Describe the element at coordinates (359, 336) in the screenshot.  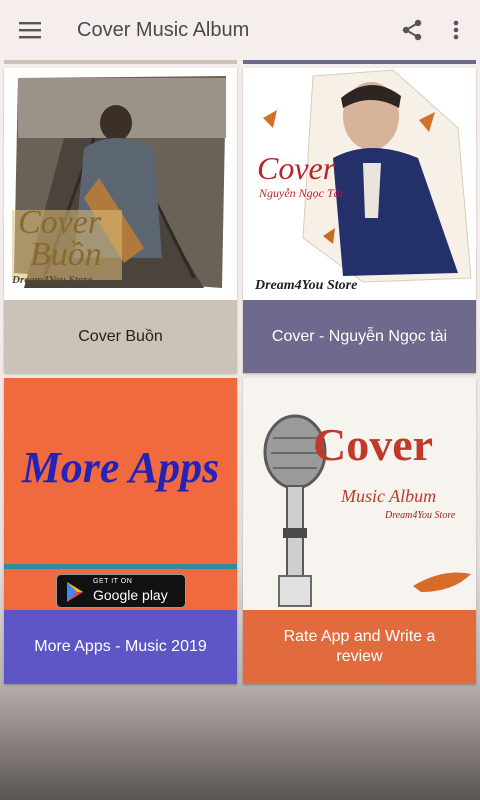
I see `card-label: Cover - Nguyễn Ngọc tài` at that location.